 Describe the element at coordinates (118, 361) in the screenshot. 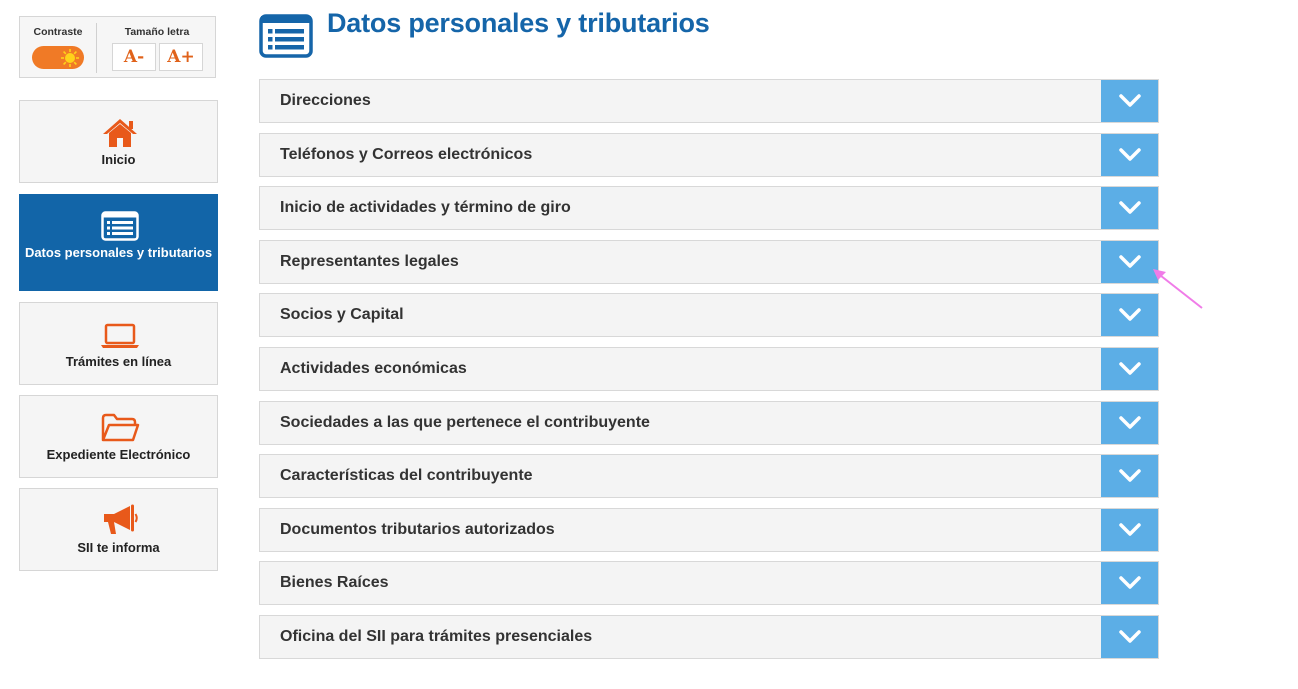

I see `sidebar-item-label: Trámites en línea` at that location.